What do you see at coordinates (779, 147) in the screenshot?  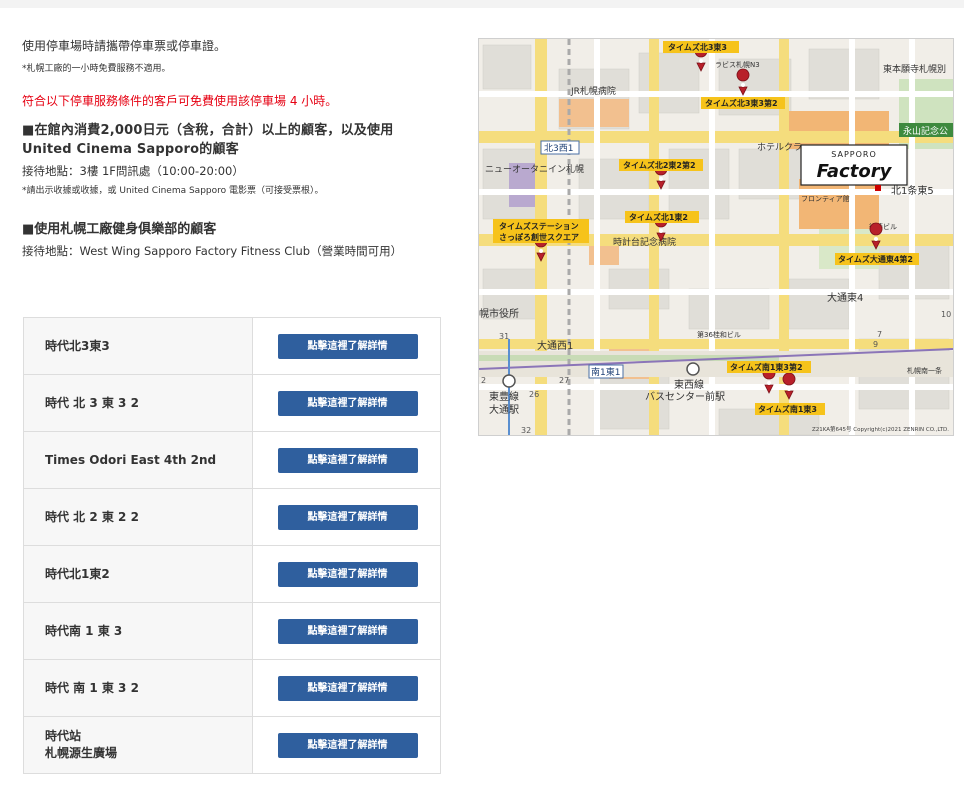 I see `map-label: ホテルクラ` at bounding box center [779, 147].